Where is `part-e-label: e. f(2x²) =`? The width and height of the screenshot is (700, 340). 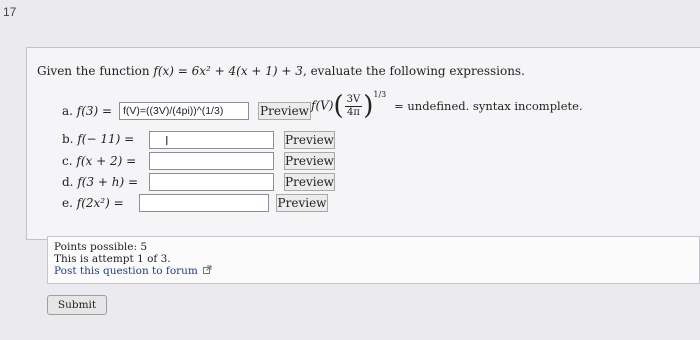 part-e-label: e. f(2x²) = is located at coordinates (93, 203).